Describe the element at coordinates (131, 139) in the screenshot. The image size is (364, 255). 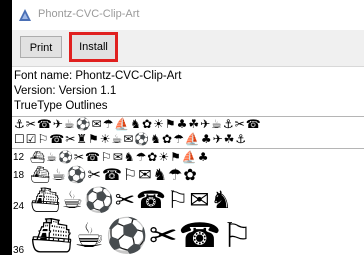
I see `glyph-sample: ☐☑⚐☎✂♜⚑☀☕✉⚽♞✿☂⛵♣✈☘⚓` at that location.